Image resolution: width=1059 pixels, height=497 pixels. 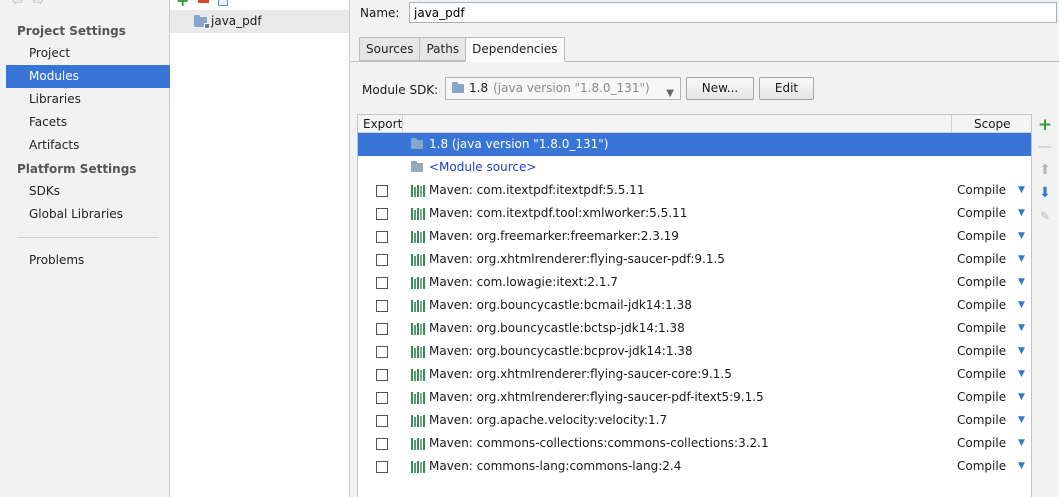 I want to click on module-sdk-select: 1.8 (java version "1.8.0_131") ▼, so click(x=563, y=88).